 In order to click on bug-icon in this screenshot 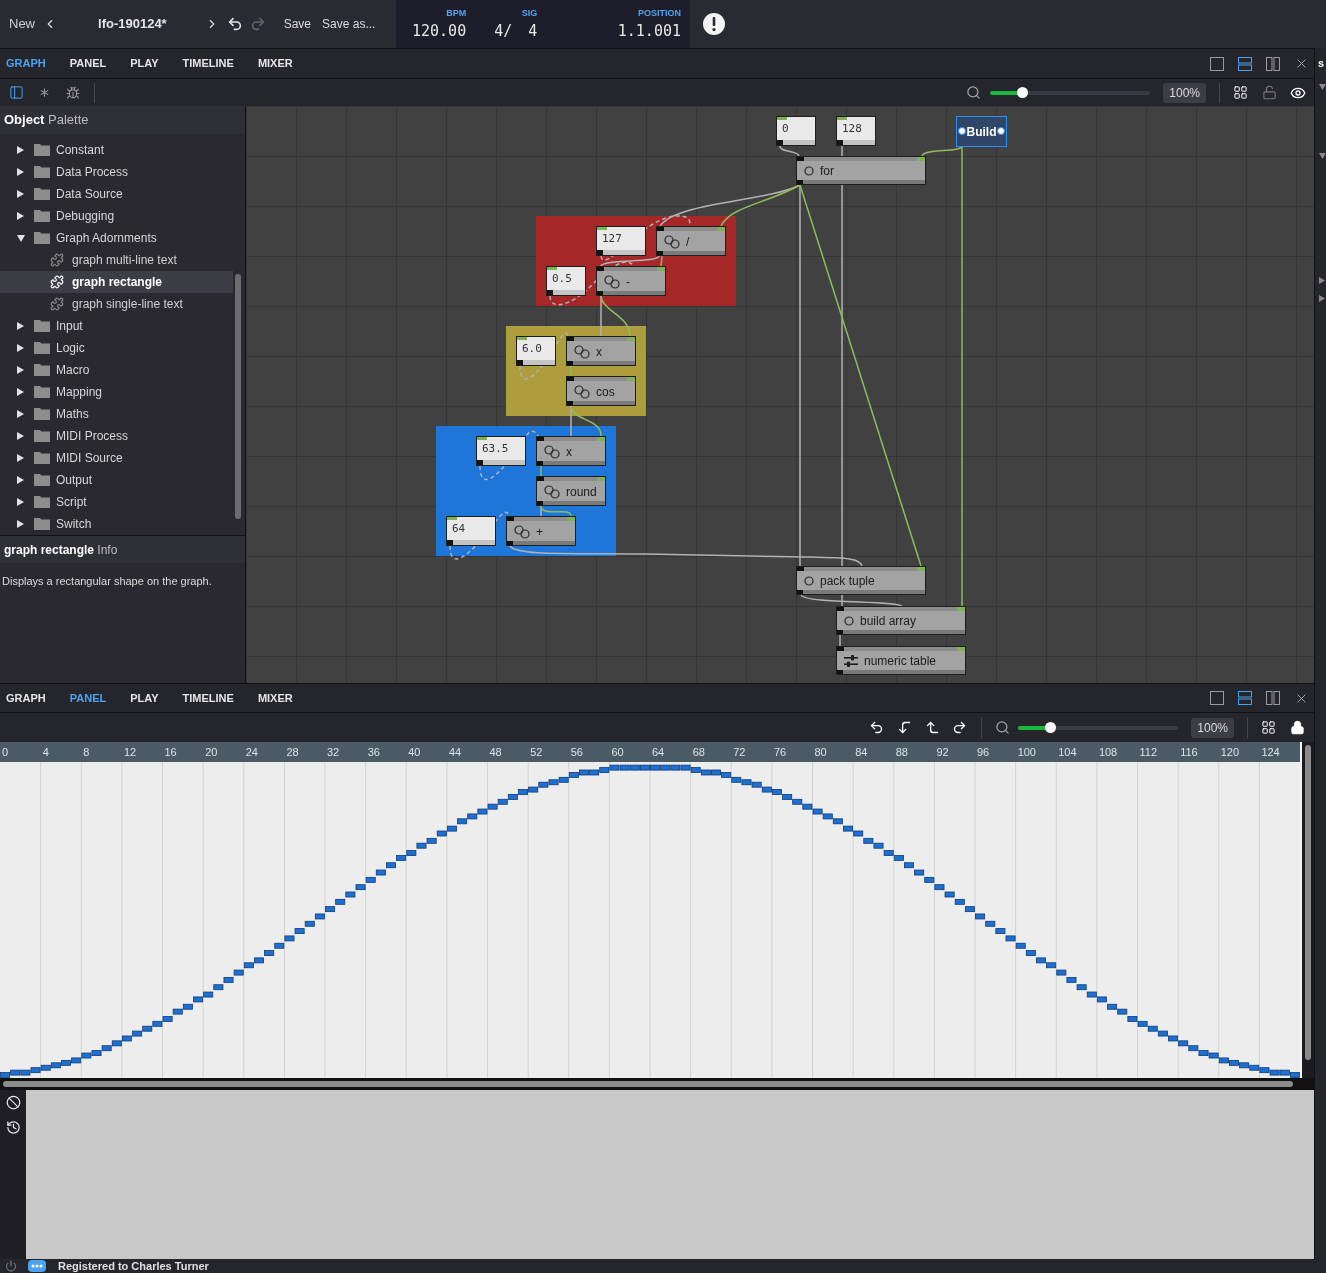, I will do `click(73, 92)`.